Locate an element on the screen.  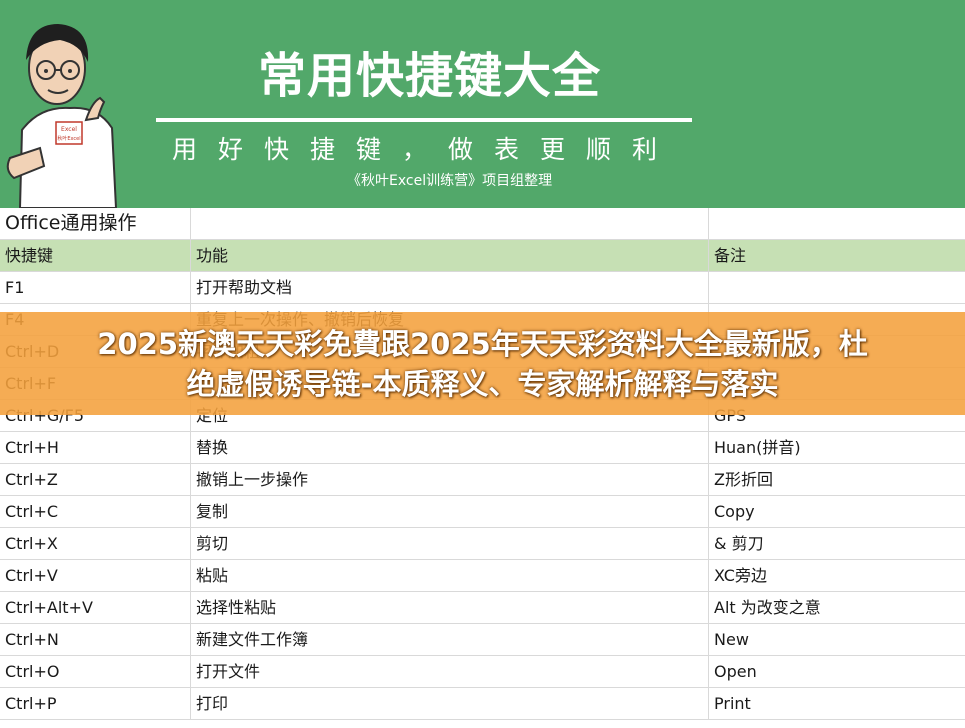
svg-text: 秋叶Excel is located at coordinates (68, 138).